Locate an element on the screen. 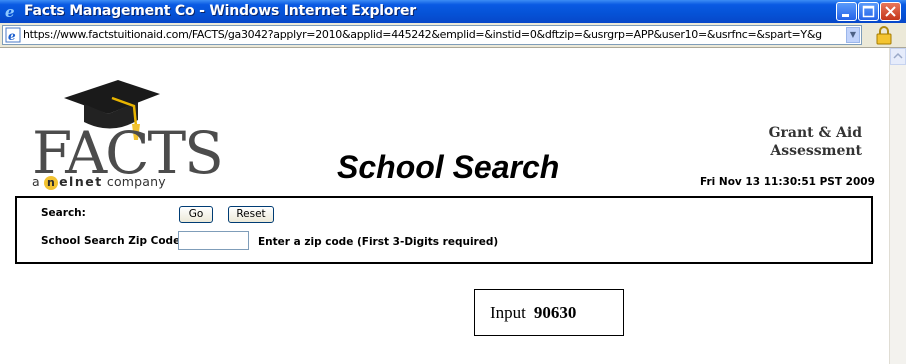 Image resolution: width=906 pixels, height=364 pixels. go-button: Go is located at coordinates (196, 214).